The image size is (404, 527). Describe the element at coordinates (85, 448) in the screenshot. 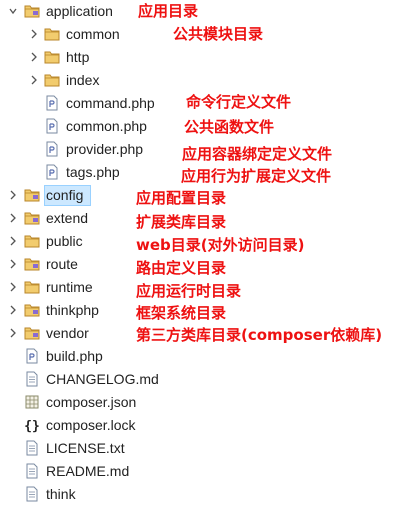

I see `tree-item-label: LICENSE.txt` at that location.